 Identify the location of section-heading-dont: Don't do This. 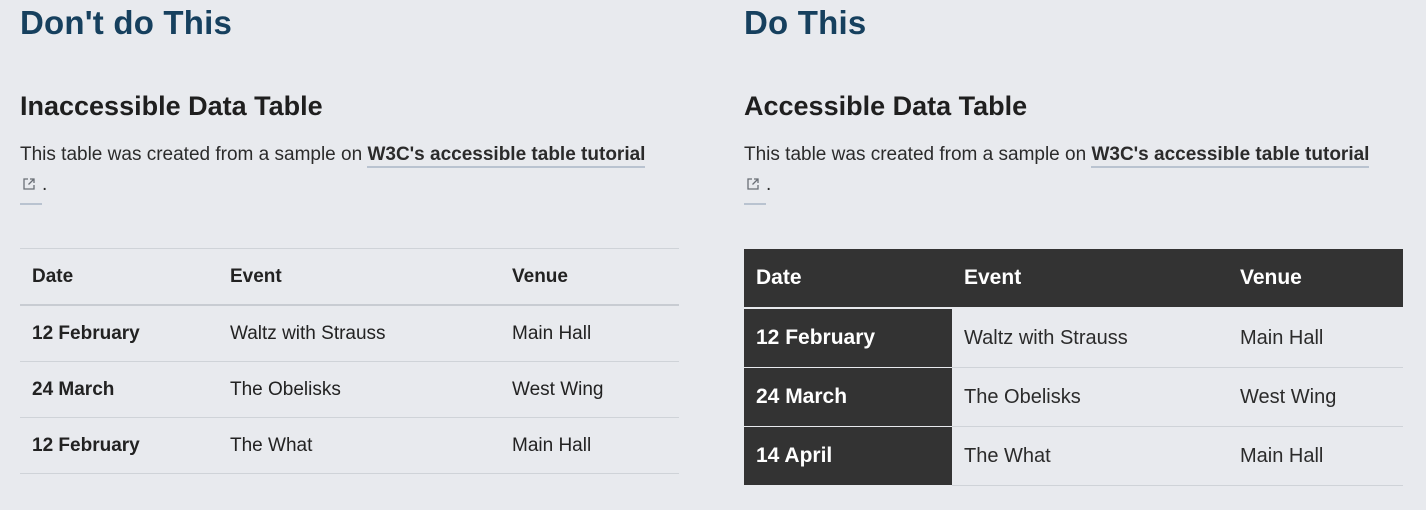
(126, 22).